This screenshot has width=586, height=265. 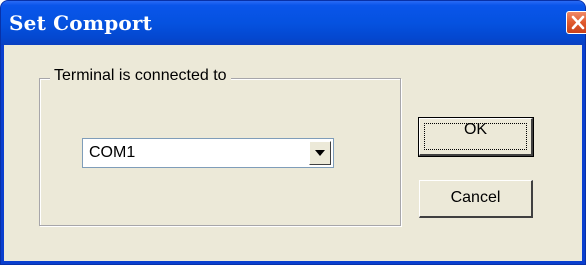 I want to click on close-button, so click(x=576, y=22).